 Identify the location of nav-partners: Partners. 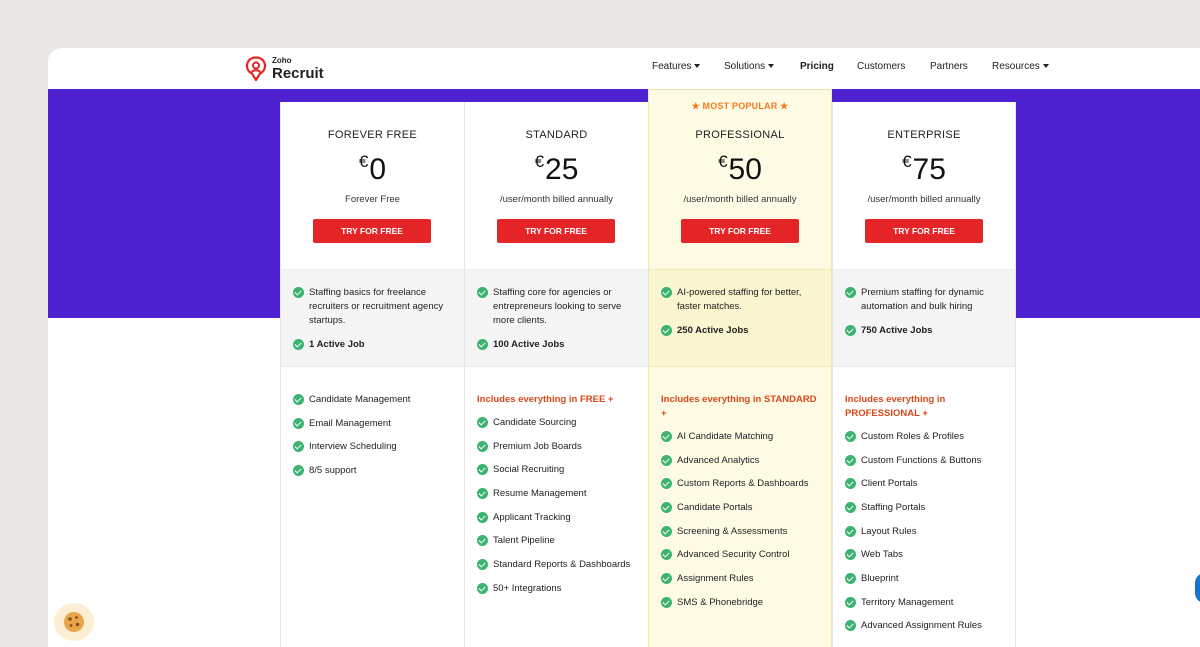
(949, 66).